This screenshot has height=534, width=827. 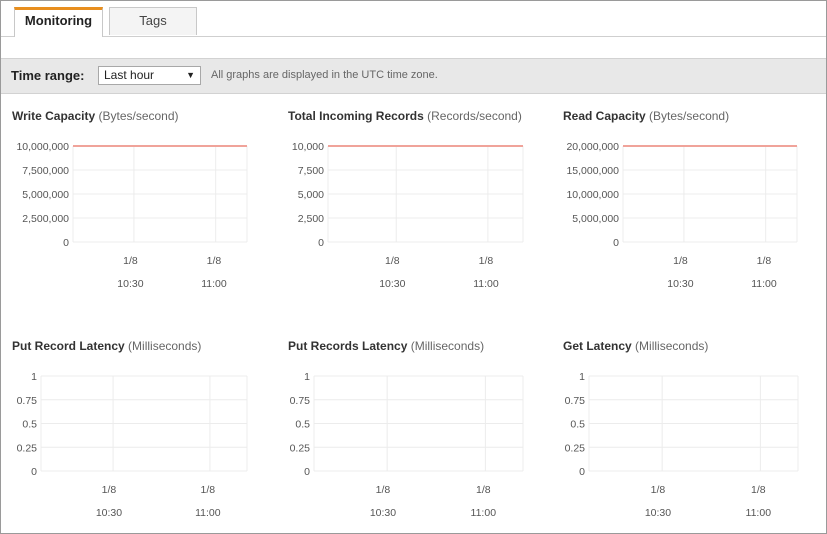 What do you see at coordinates (592, 171) in the screenshot?
I see `y-tick-label: 15,000,000` at bounding box center [592, 171].